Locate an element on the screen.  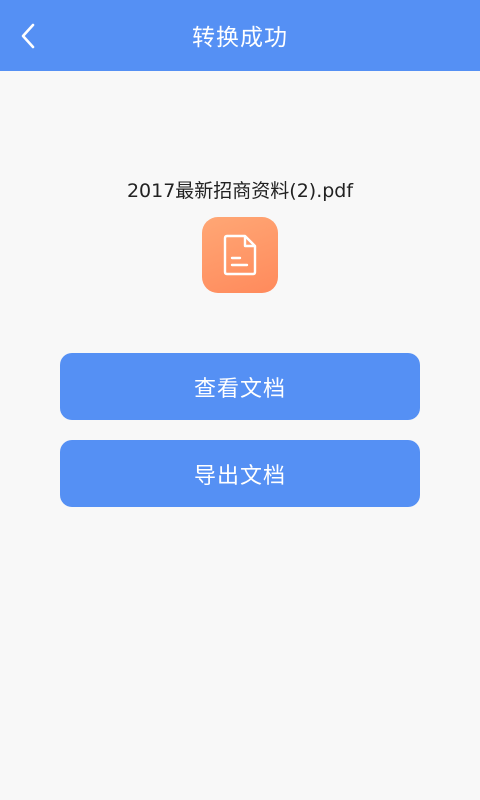
app-header: 转换成功 is located at coordinates (240, 35).